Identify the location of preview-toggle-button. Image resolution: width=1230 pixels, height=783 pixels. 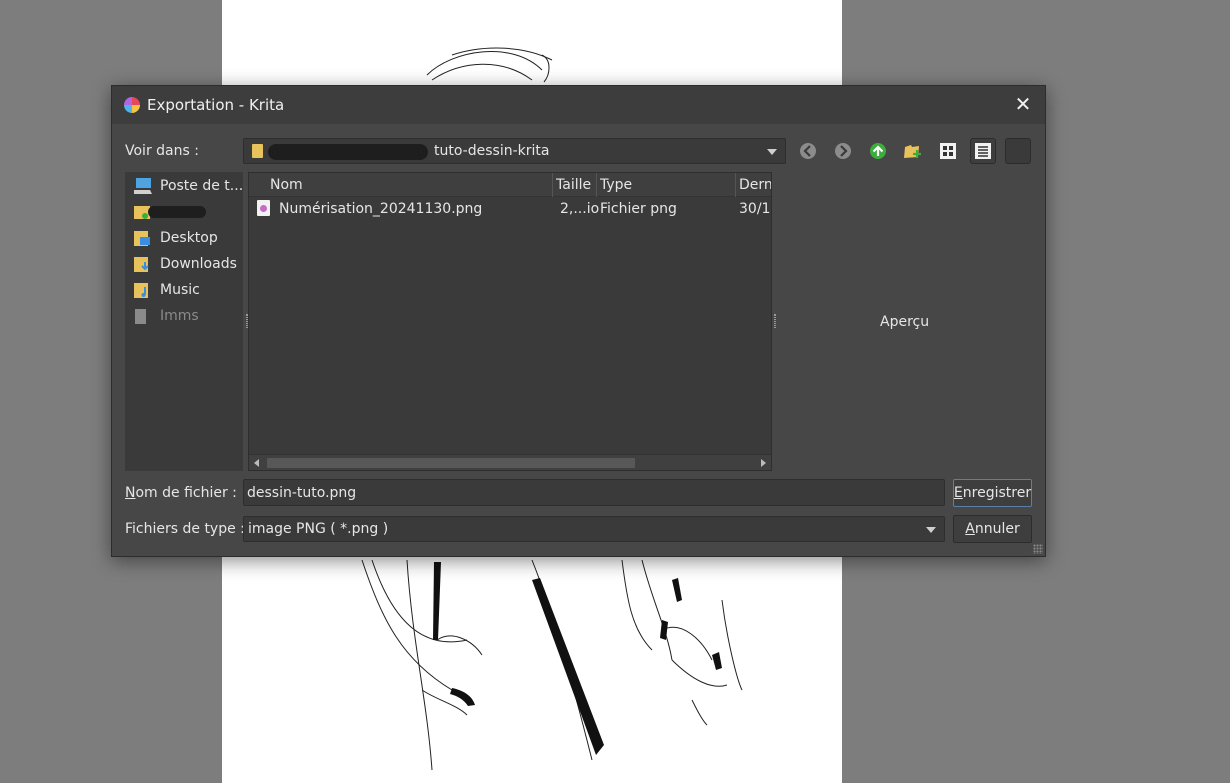
(1018, 151).